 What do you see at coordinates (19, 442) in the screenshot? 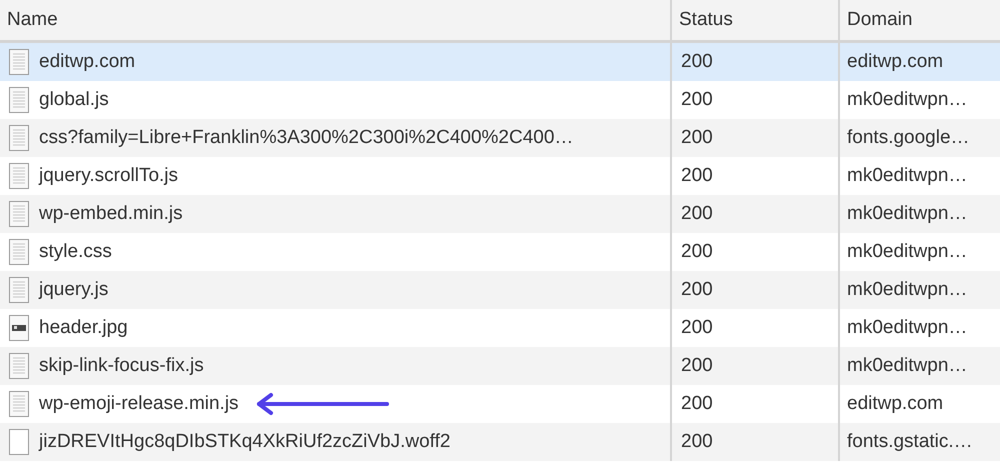
I see `blank-file-icon` at bounding box center [19, 442].